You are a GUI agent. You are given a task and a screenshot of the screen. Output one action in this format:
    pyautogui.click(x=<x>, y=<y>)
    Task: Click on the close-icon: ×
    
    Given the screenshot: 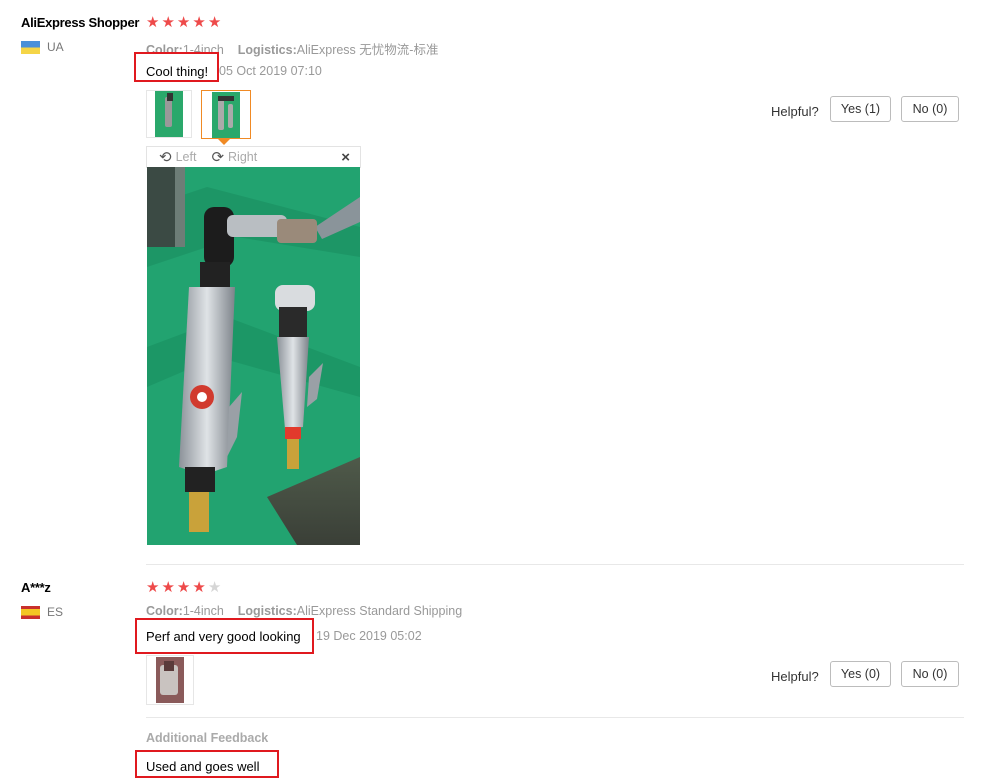 What is the action you would take?
    pyautogui.click(x=345, y=157)
    